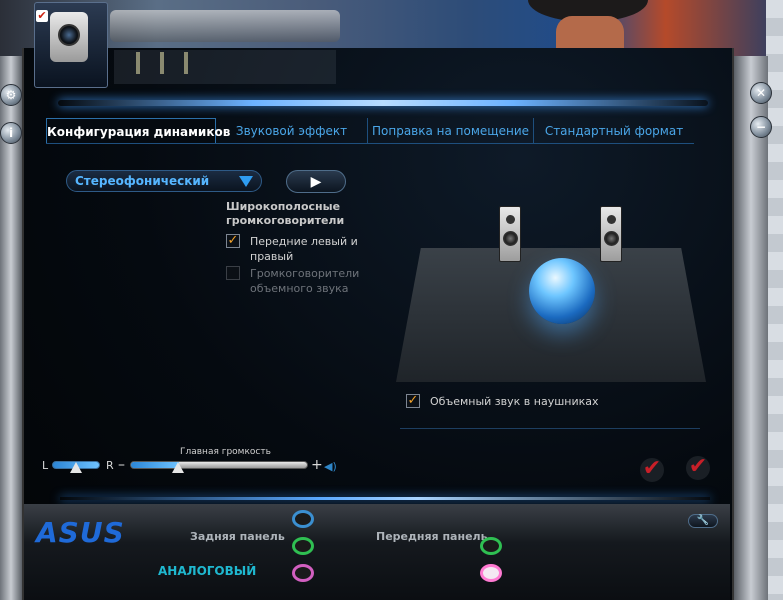 This screenshot has height=600, width=783. I want to click on chevron-down-icon, so click(246, 181).